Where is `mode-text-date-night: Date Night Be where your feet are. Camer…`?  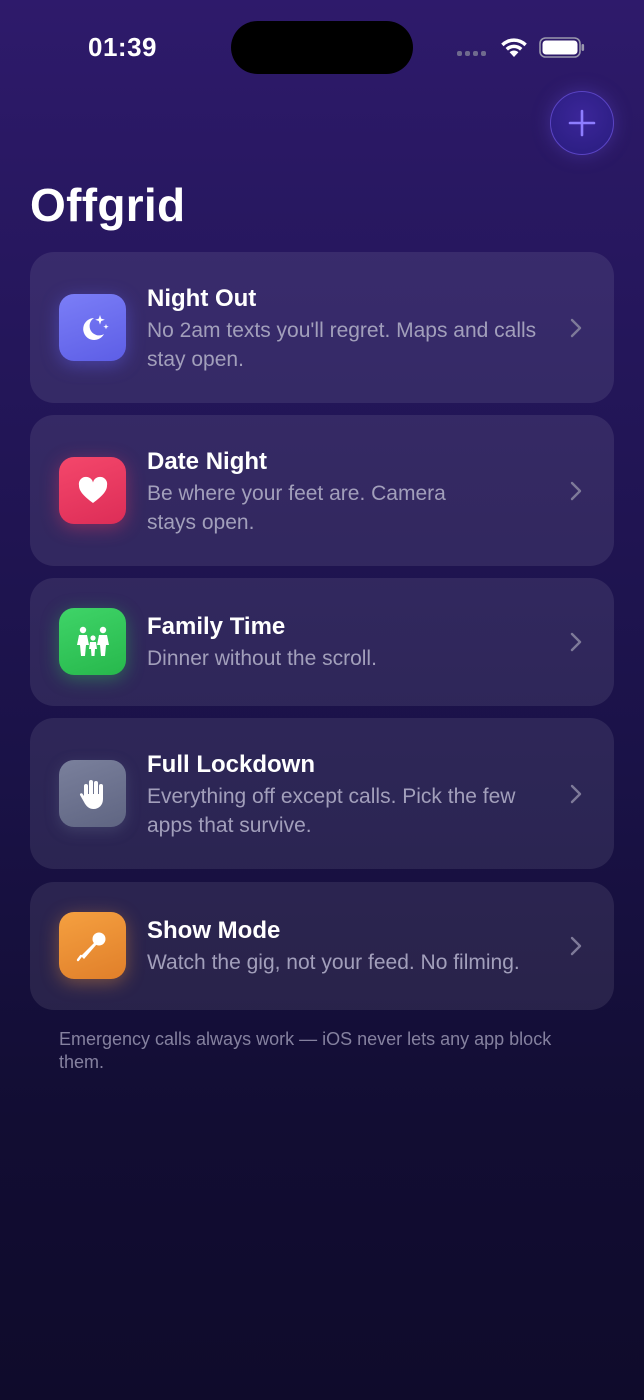
mode-text-date-night: Date Night Be where your feet are. Camer… is located at coordinates (352, 492).